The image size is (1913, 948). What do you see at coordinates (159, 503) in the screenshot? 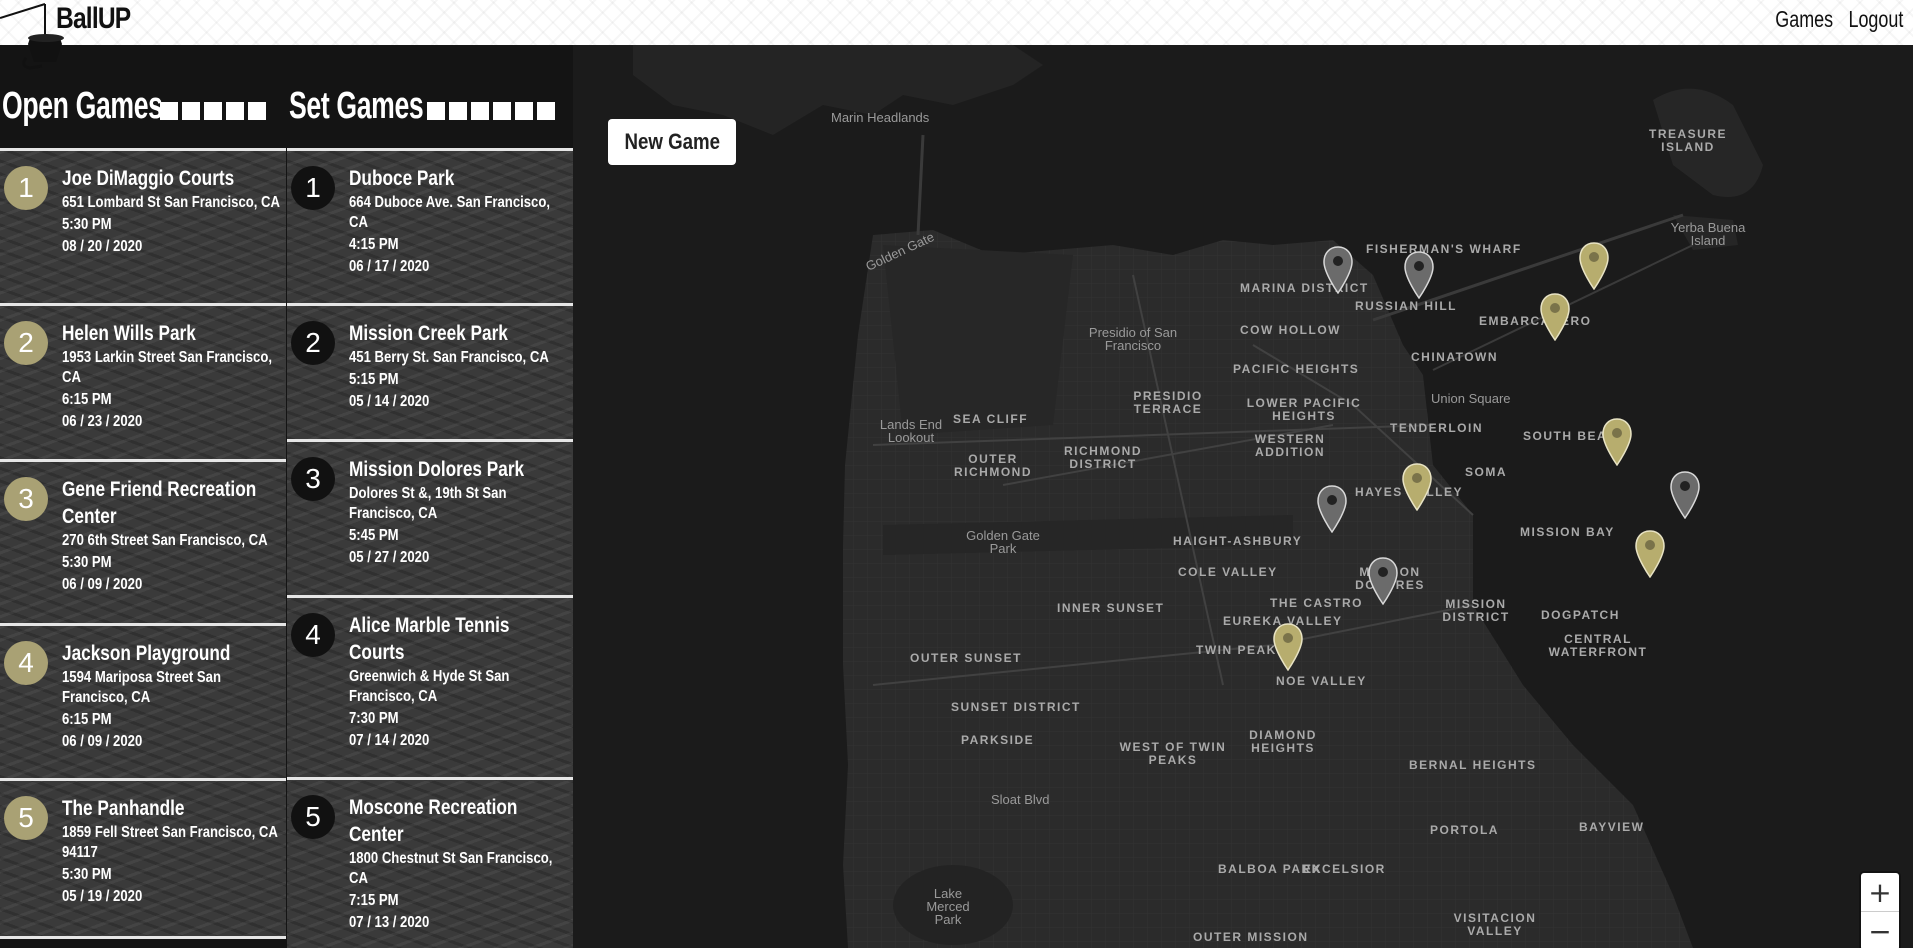
I see `game-name: Gene Friend Recreation Center` at bounding box center [159, 503].